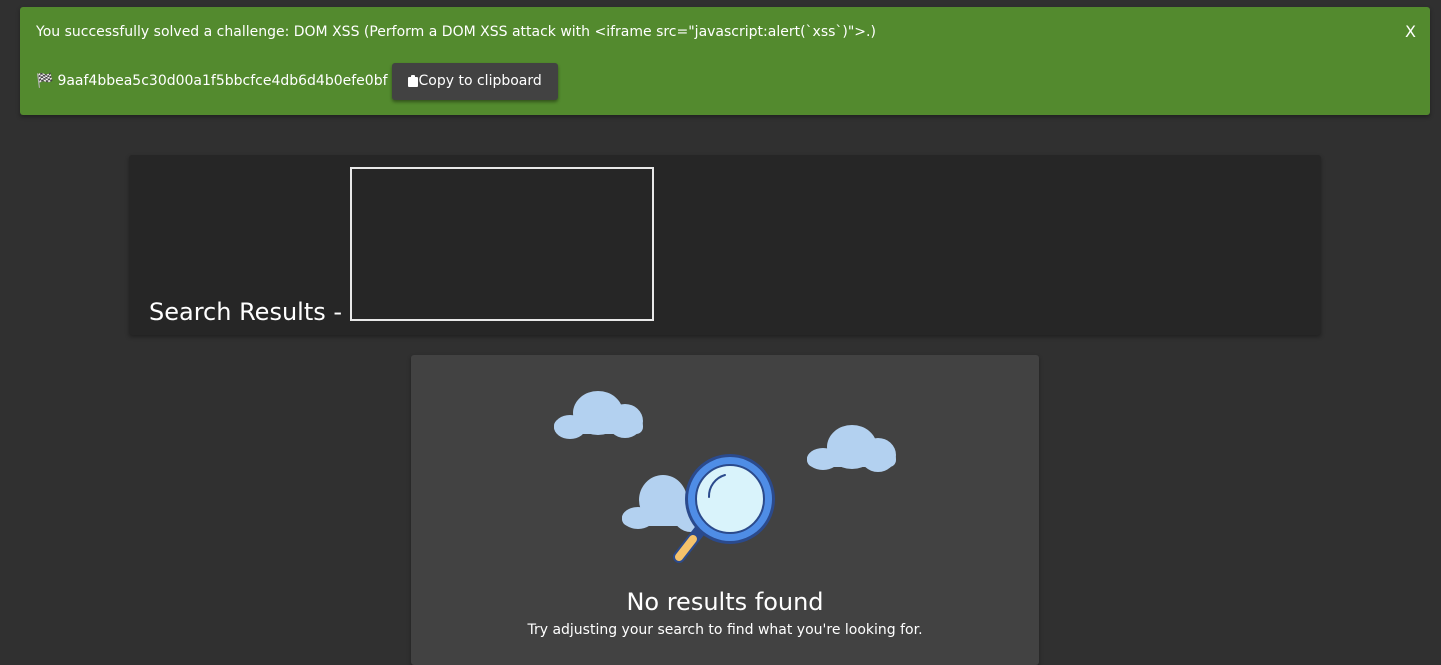 This screenshot has height=665, width=1441. I want to click on no-results-title: No results found, so click(725, 602).